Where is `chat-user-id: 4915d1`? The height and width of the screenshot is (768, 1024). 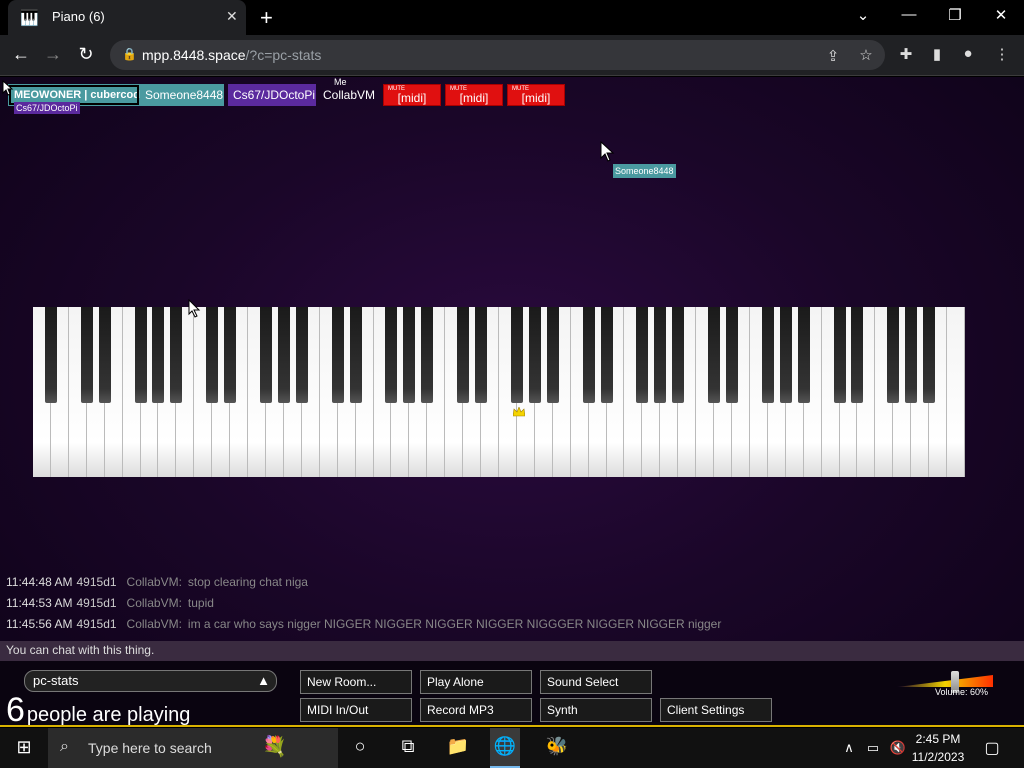 chat-user-id: 4915d1 is located at coordinates (96, 582).